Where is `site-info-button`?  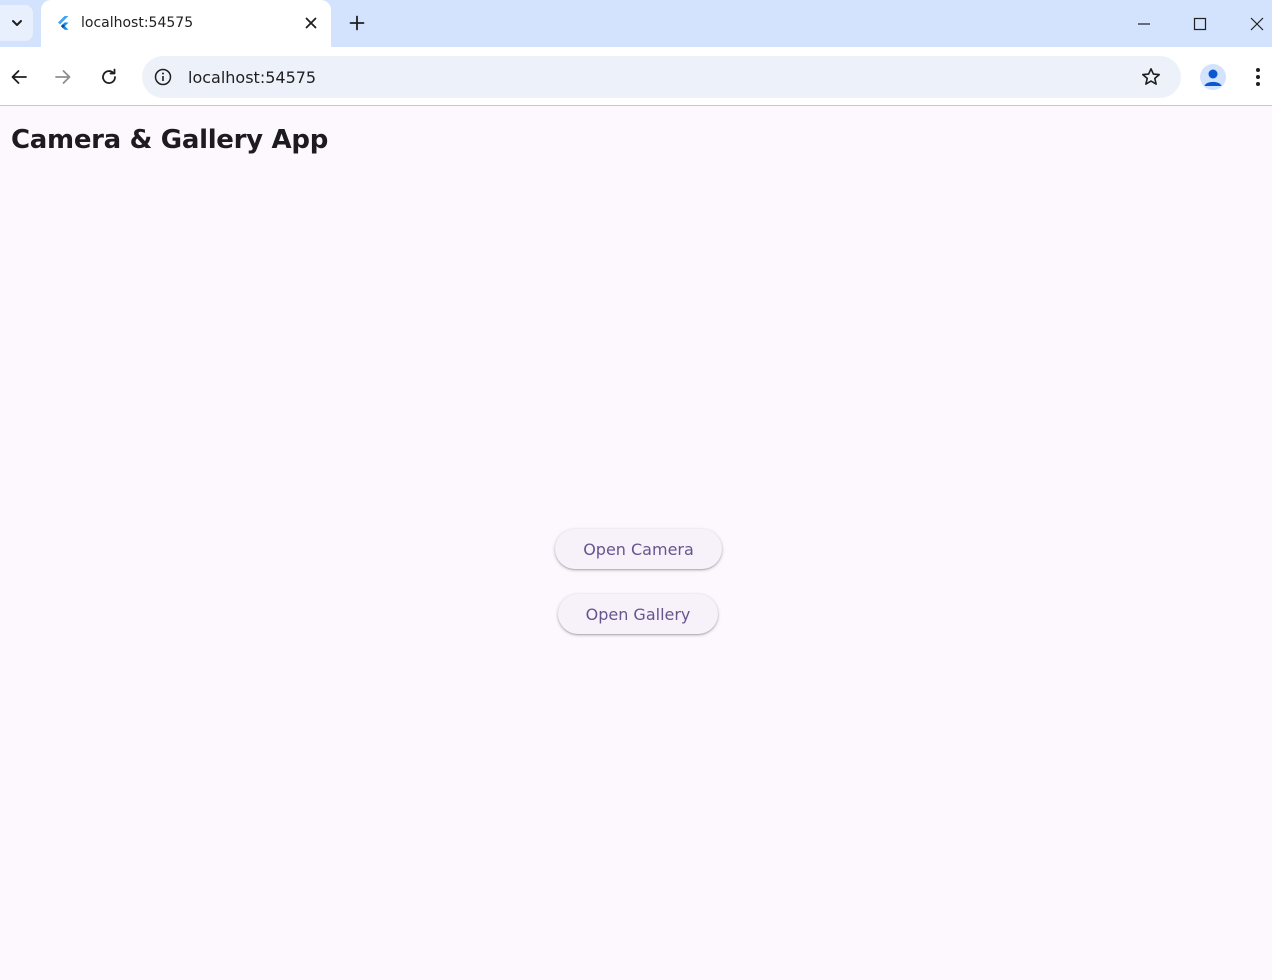 site-info-button is located at coordinates (163, 77).